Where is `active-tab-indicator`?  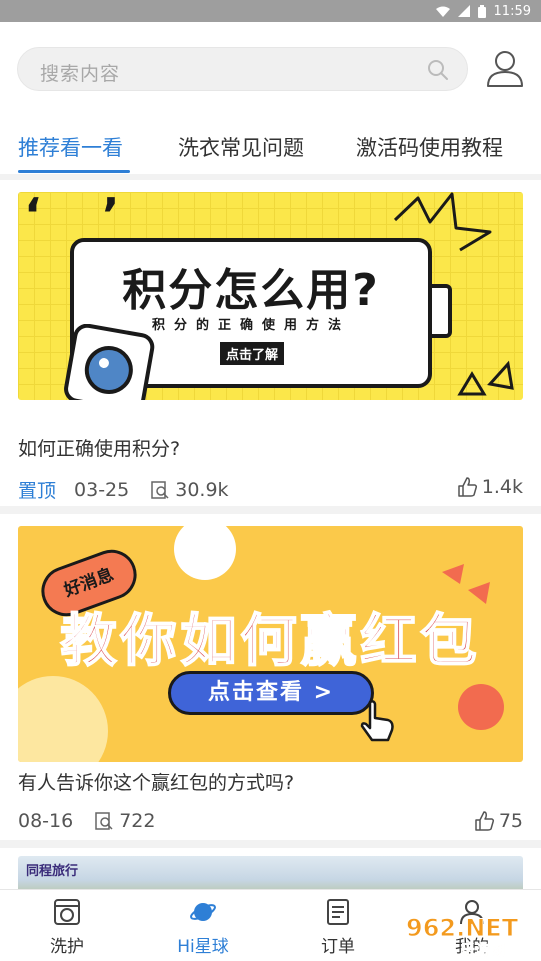 active-tab-indicator is located at coordinates (74, 171).